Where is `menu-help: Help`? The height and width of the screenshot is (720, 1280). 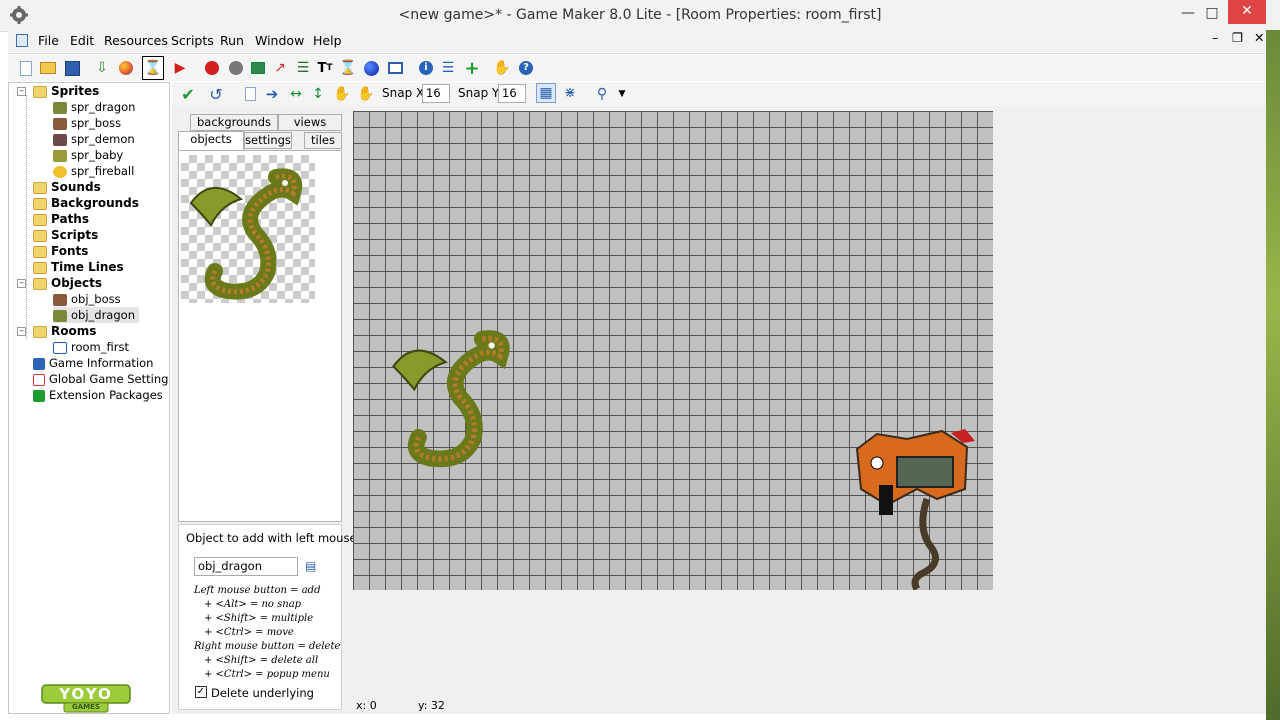 menu-help: Help is located at coordinates (327, 40).